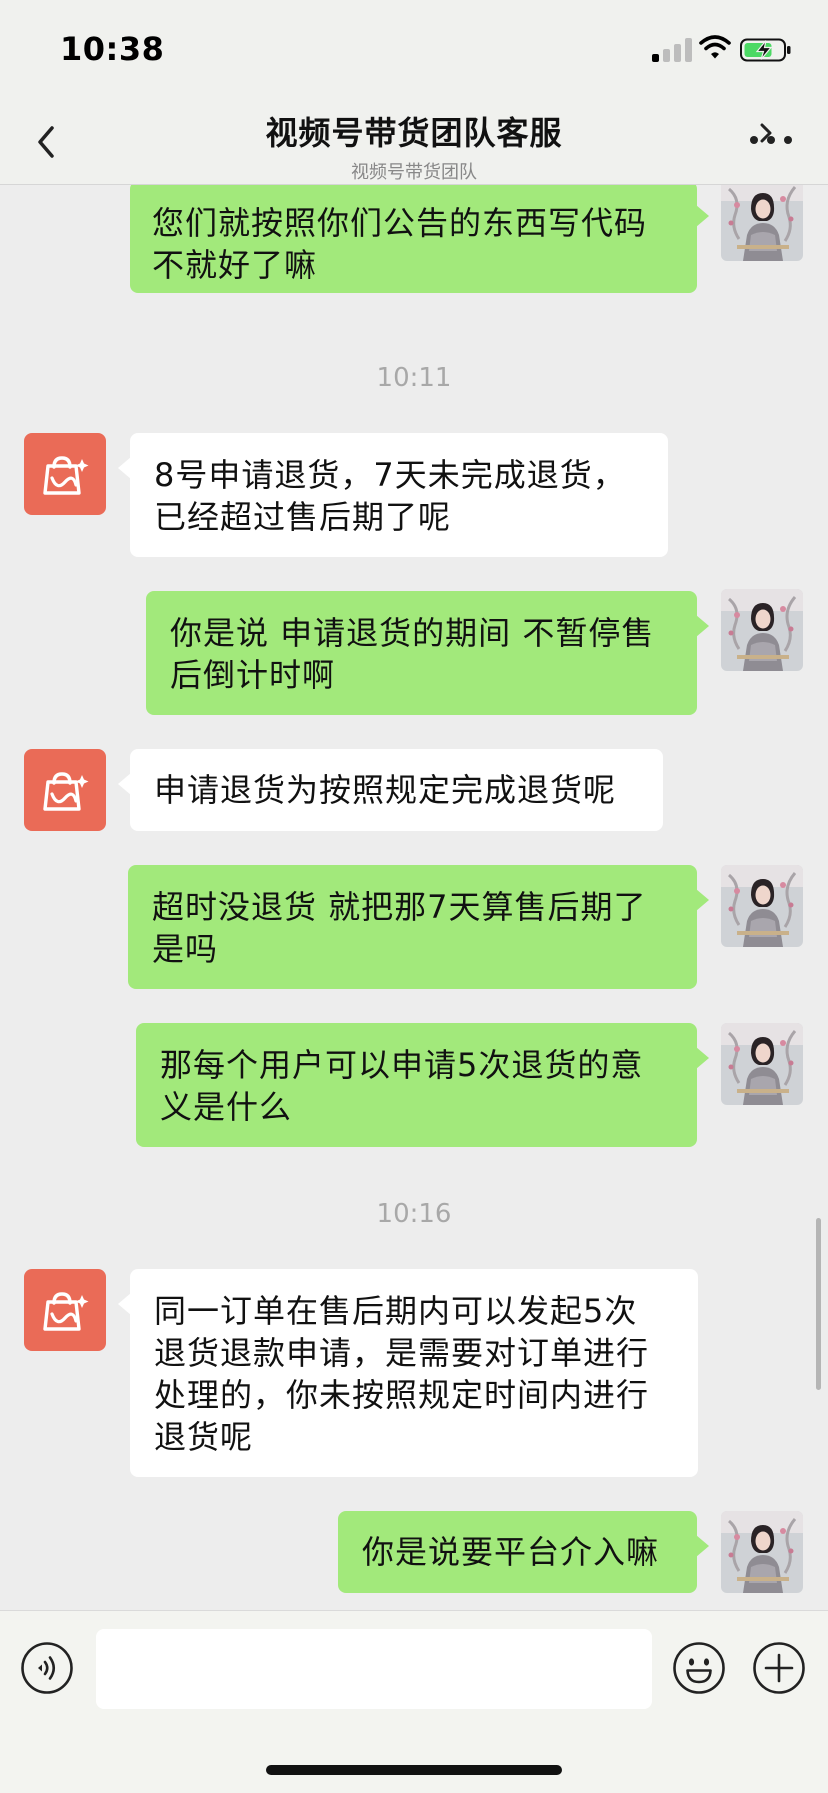 The height and width of the screenshot is (1793, 828). What do you see at coordinates (390, 790) in the screenshot?
I see `message-bubble: 申请退货为按照规定完成退货呢` at bounding box center [390, 790].